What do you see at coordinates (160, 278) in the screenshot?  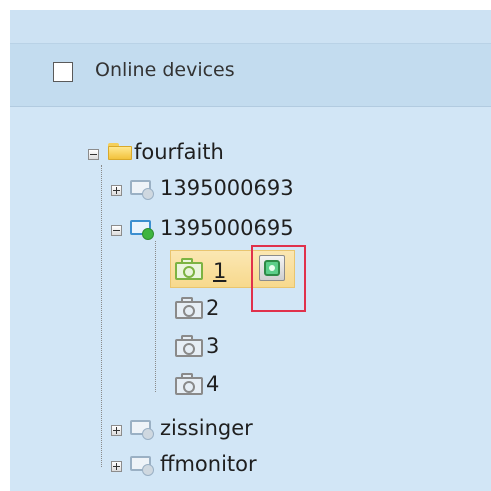 I see `tree-node-channel: 1` at bounding box center [160, 278].